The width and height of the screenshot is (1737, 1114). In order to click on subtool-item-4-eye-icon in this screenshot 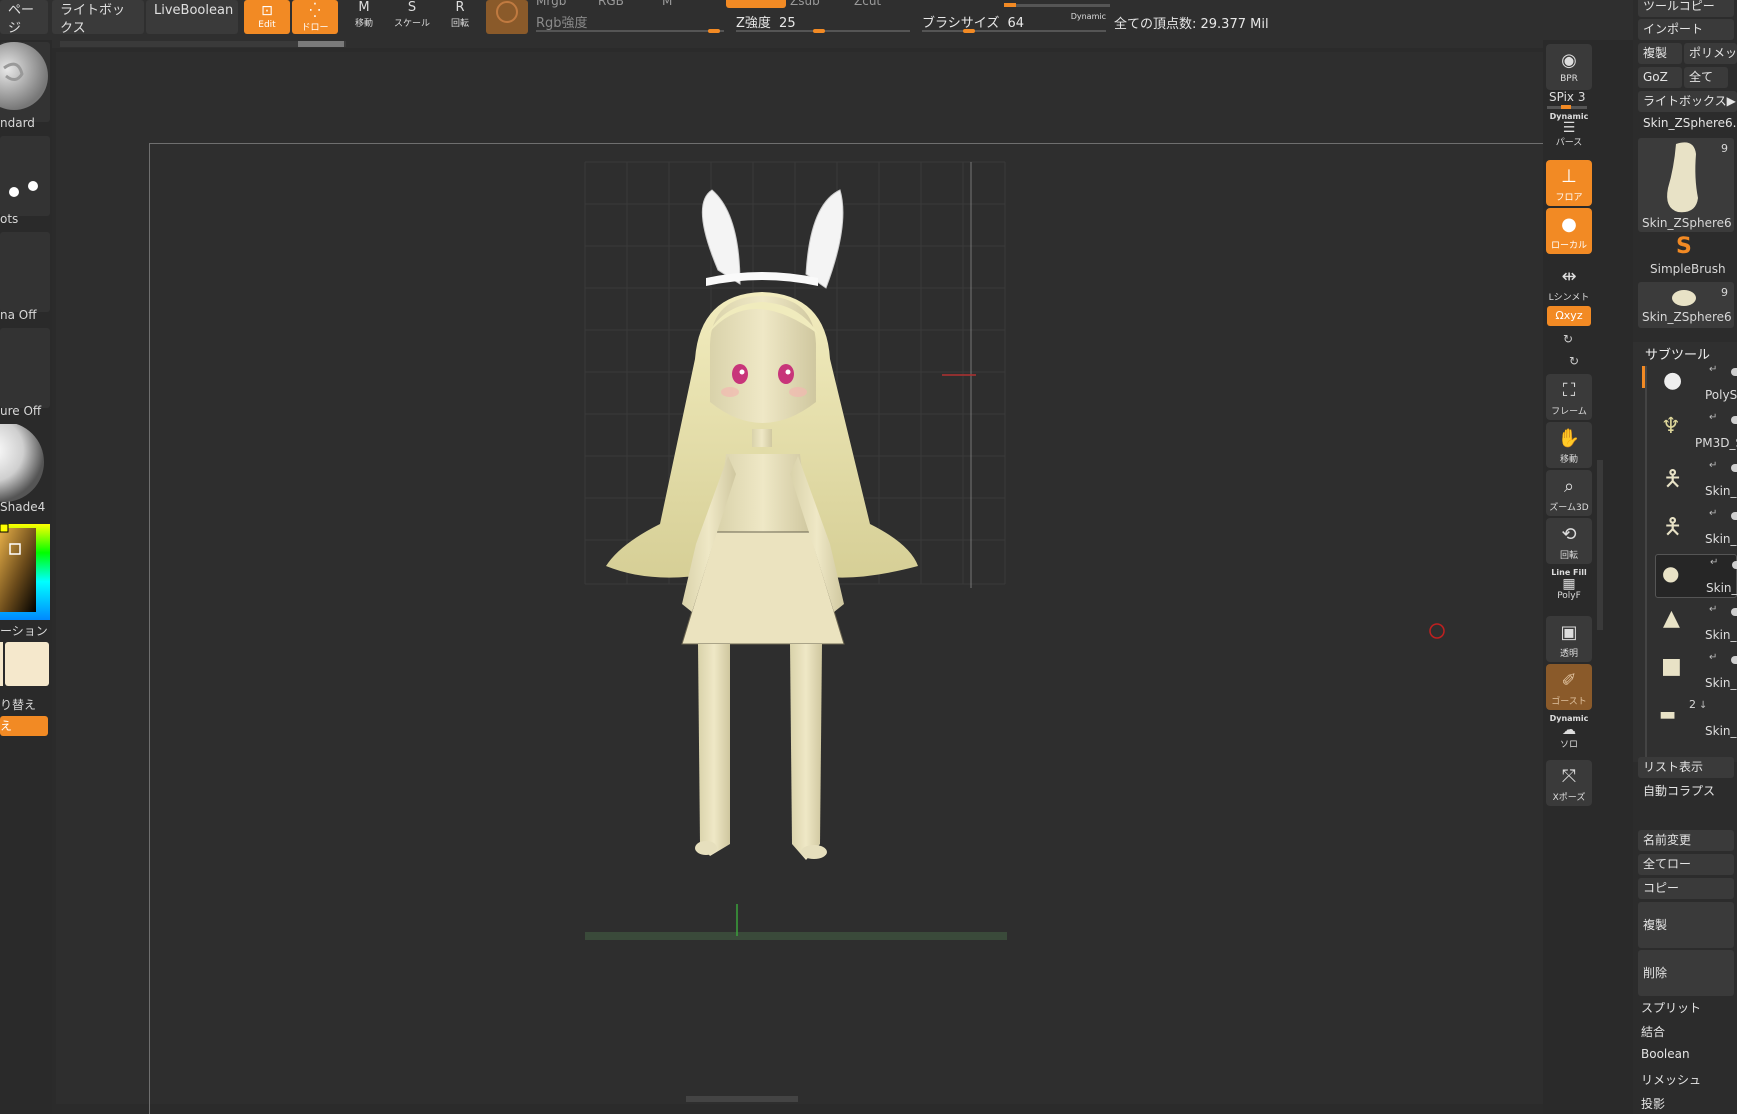, I will do `click(1734, 516)`.